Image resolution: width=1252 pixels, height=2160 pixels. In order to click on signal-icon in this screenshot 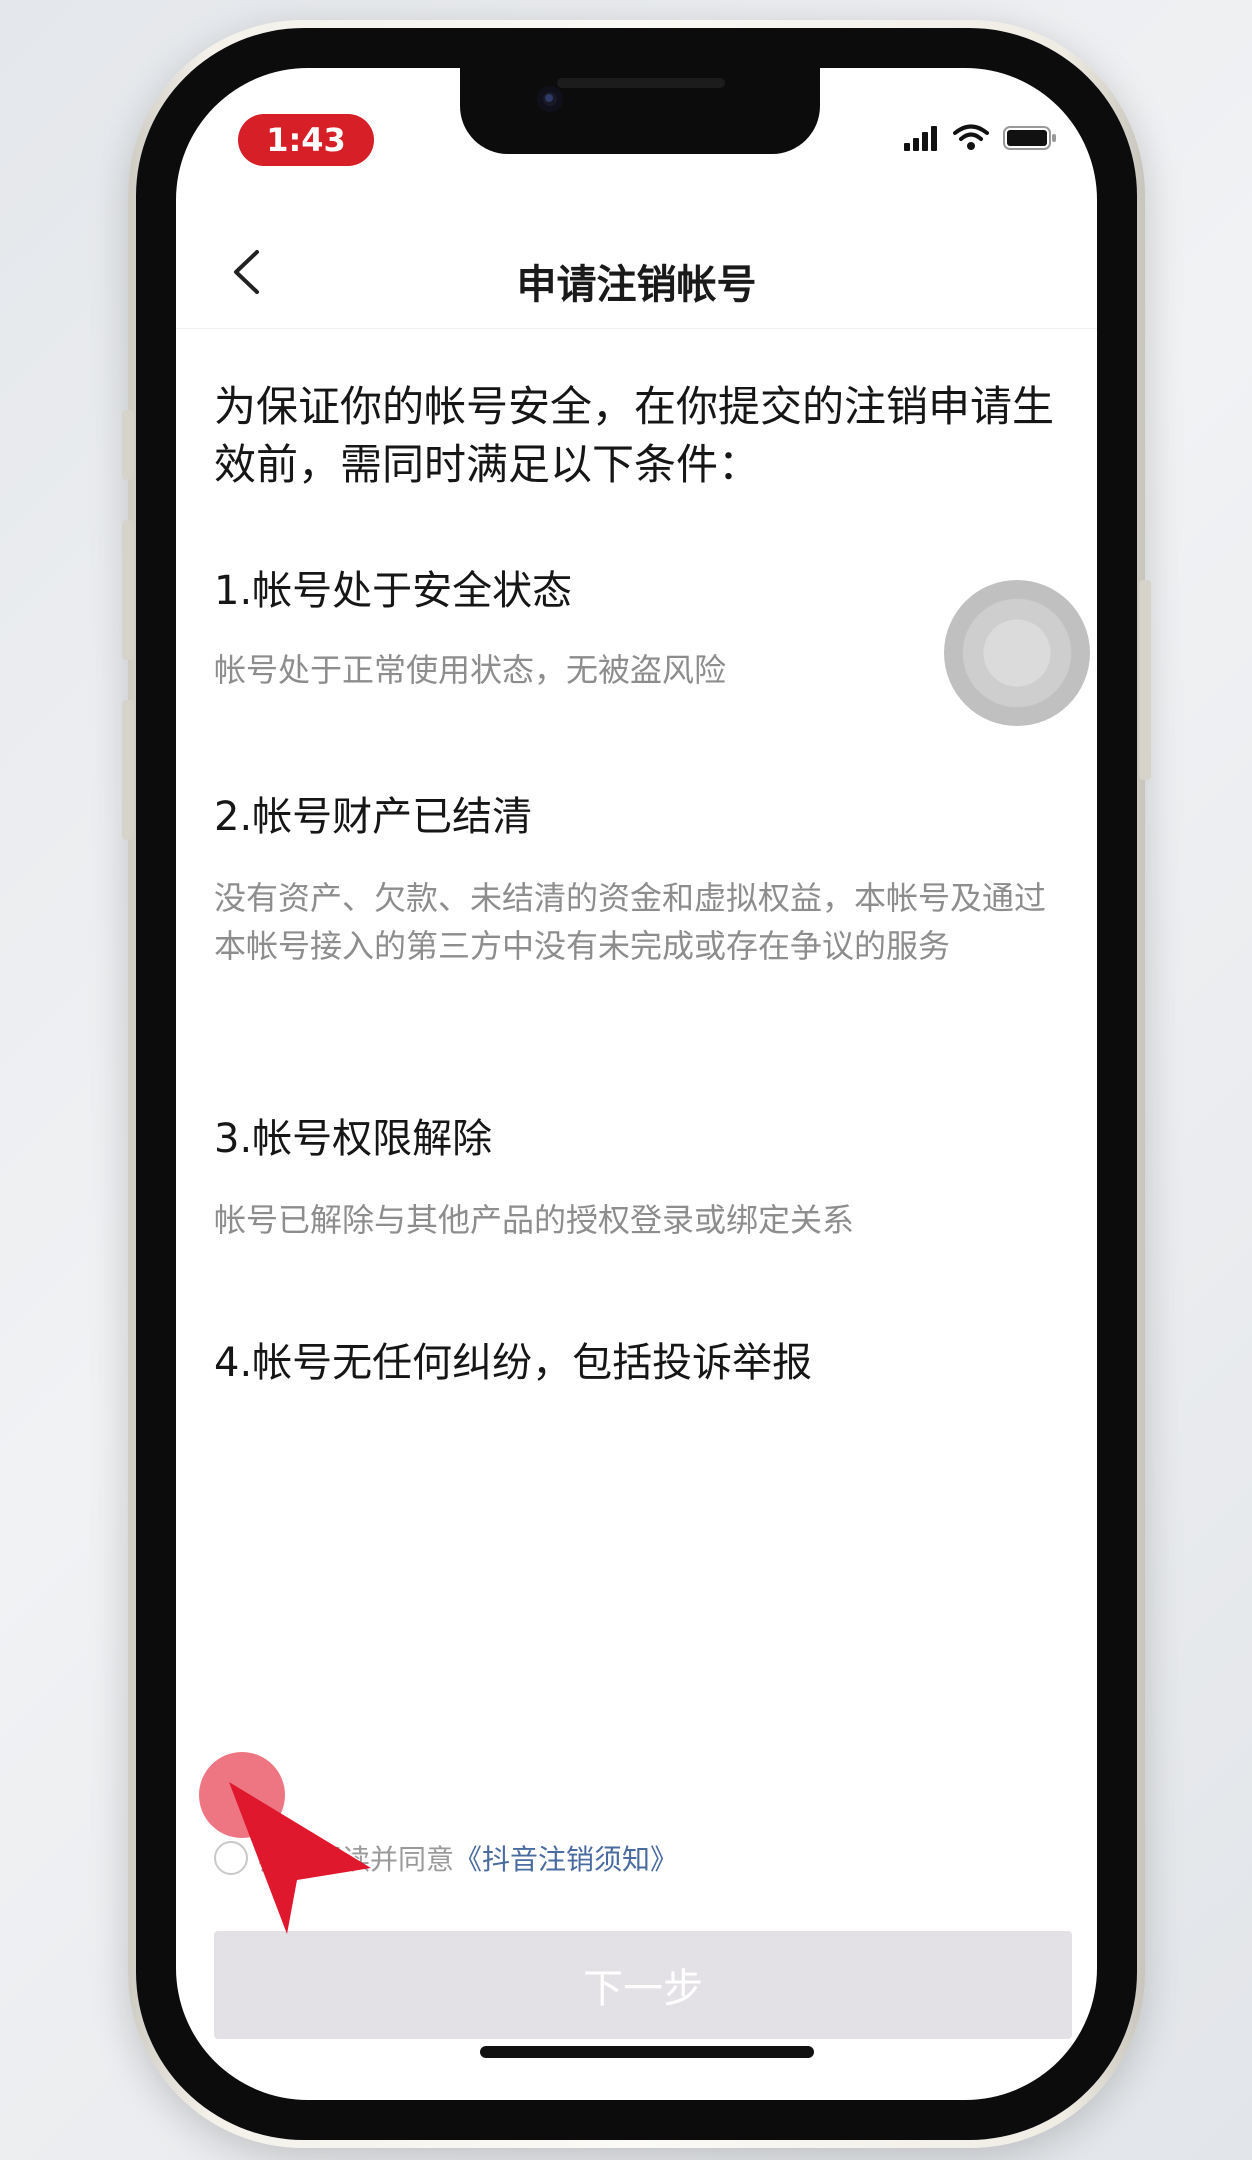, I will do `click(920, 138)`.